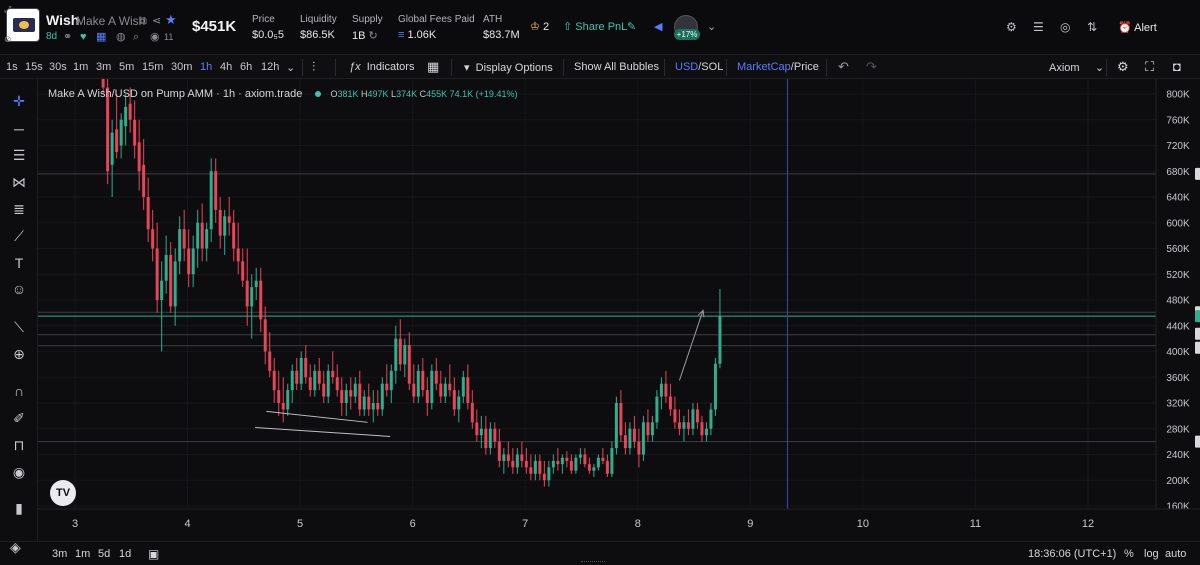 The height and width of the screenshot is (565, 1200). Describe the element at coordinates (381, 67) in the screenshot. I see `indicators-button: ƒx Indicators` at that location.